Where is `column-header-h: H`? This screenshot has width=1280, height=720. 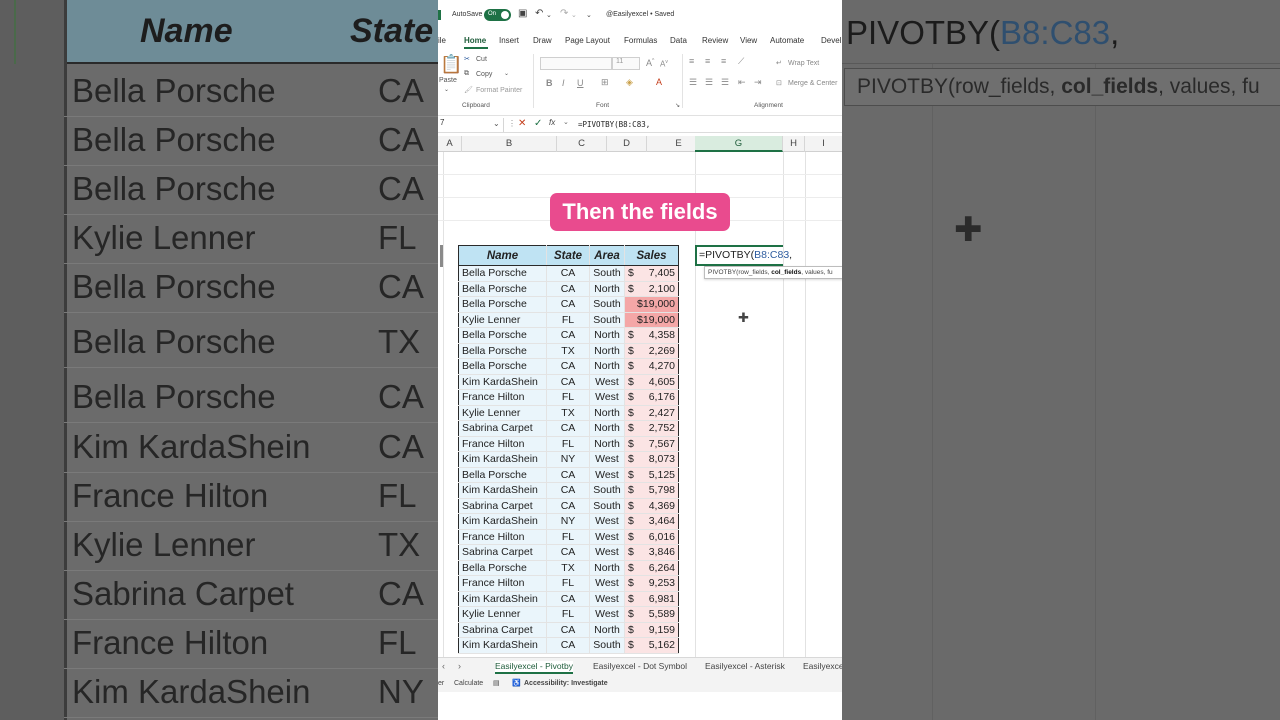 column-header-h: H is located at coordinates (794, 144).